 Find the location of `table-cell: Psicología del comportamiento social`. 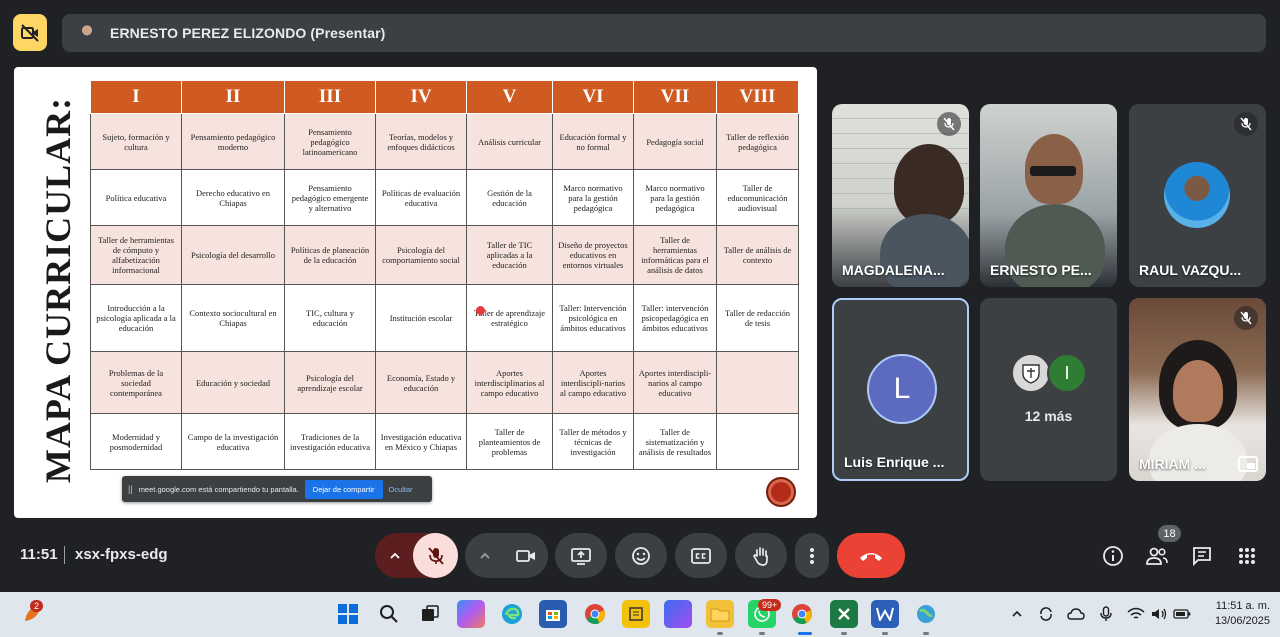

table-cell: Psicología del comportamiento social is located at coordinates (421, 255).